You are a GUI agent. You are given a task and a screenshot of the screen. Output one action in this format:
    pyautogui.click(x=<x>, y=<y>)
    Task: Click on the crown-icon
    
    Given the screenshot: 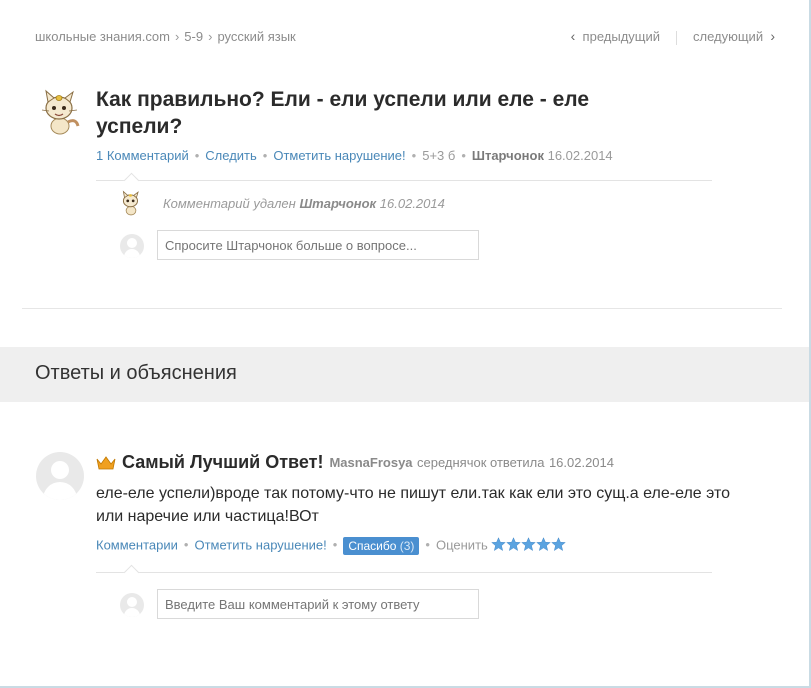 What is the action you would take?
    pyautogui.click(x=106, y=462)
    